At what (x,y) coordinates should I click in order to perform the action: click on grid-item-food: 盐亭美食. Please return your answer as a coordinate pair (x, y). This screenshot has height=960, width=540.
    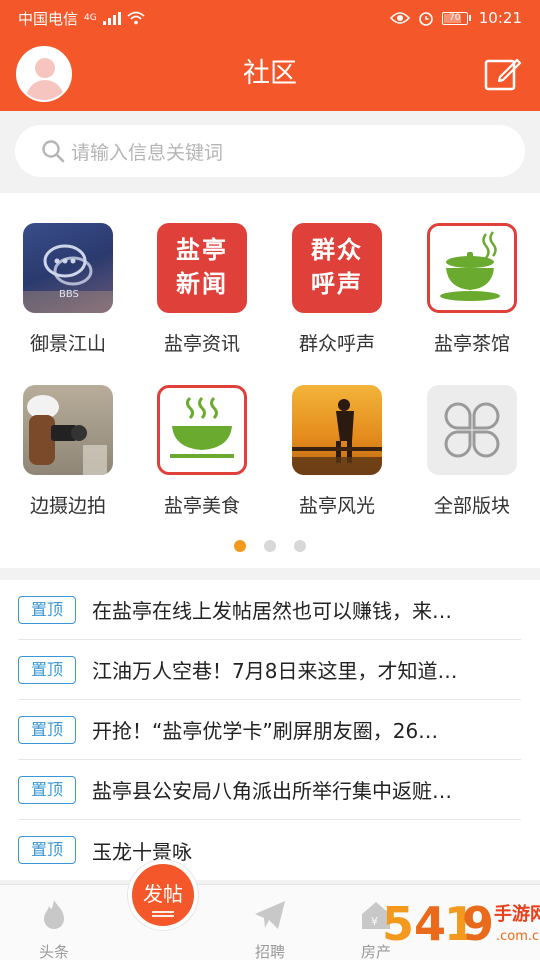
    Looking at the image, I should click on (202, 451).